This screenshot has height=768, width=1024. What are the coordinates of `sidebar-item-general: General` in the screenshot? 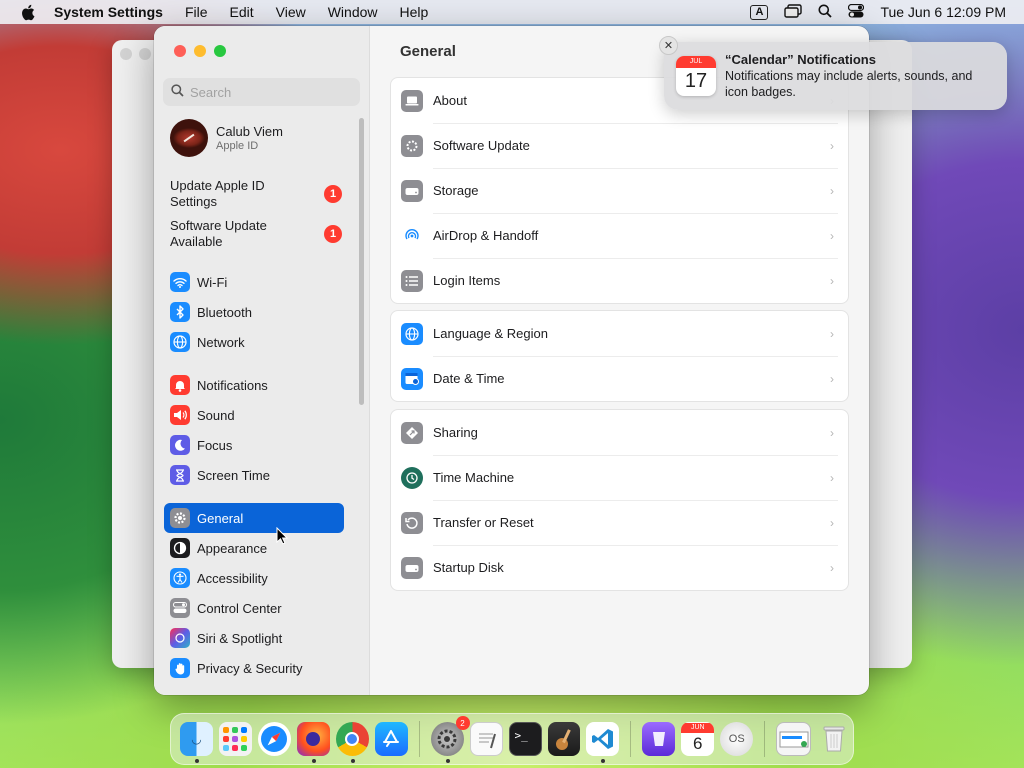 It's located at (254, 518).